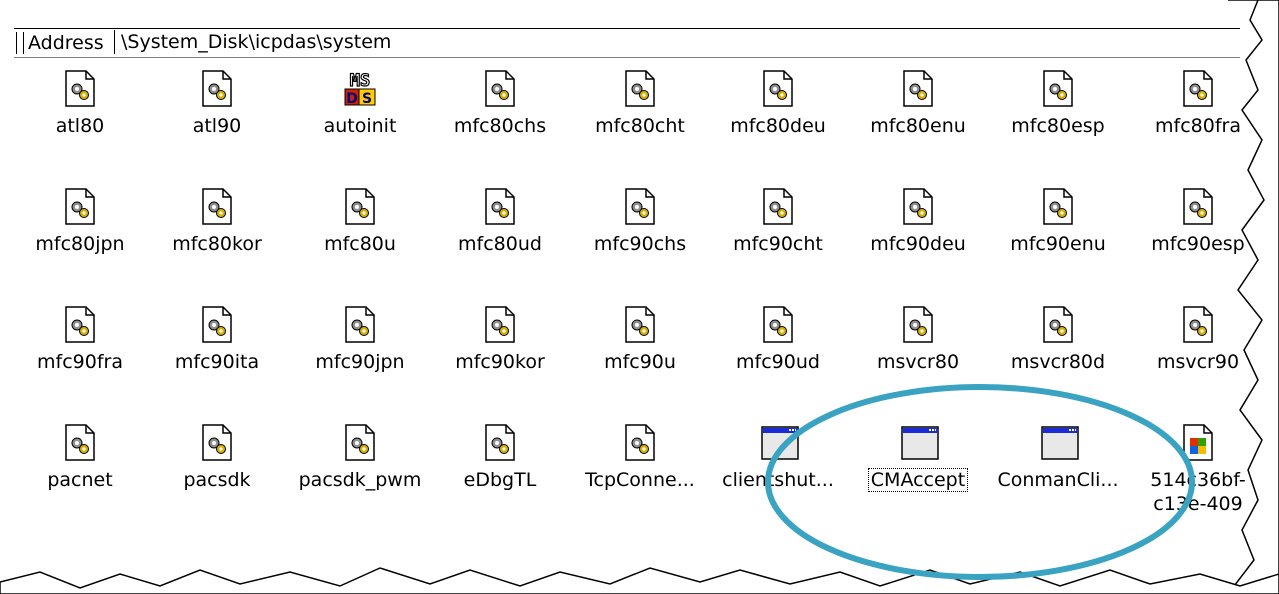 The image size is (1279, 594). I want to click on highlight-ellipse, so click(980, 482).